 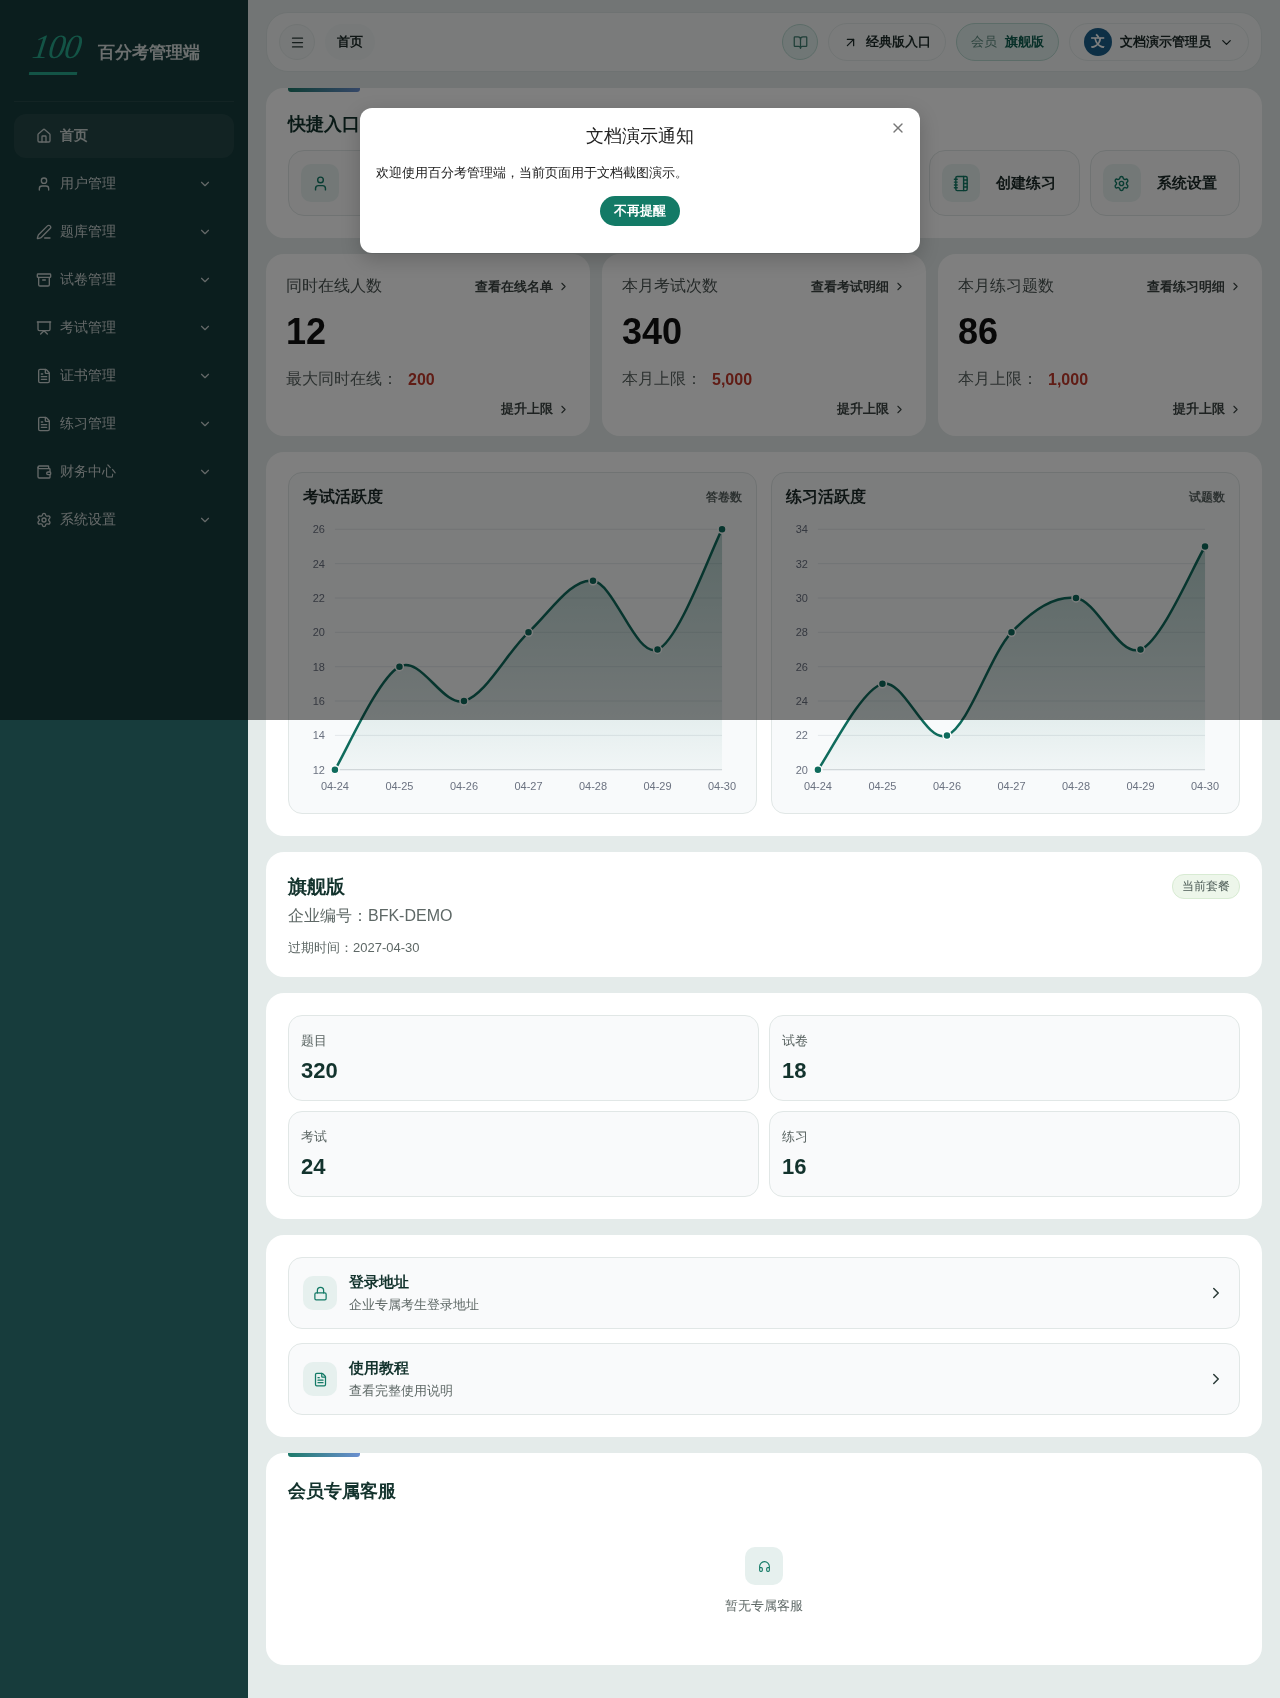 I want to click on empty-message: 暂无专属客服, so click(x=764, y=1606).